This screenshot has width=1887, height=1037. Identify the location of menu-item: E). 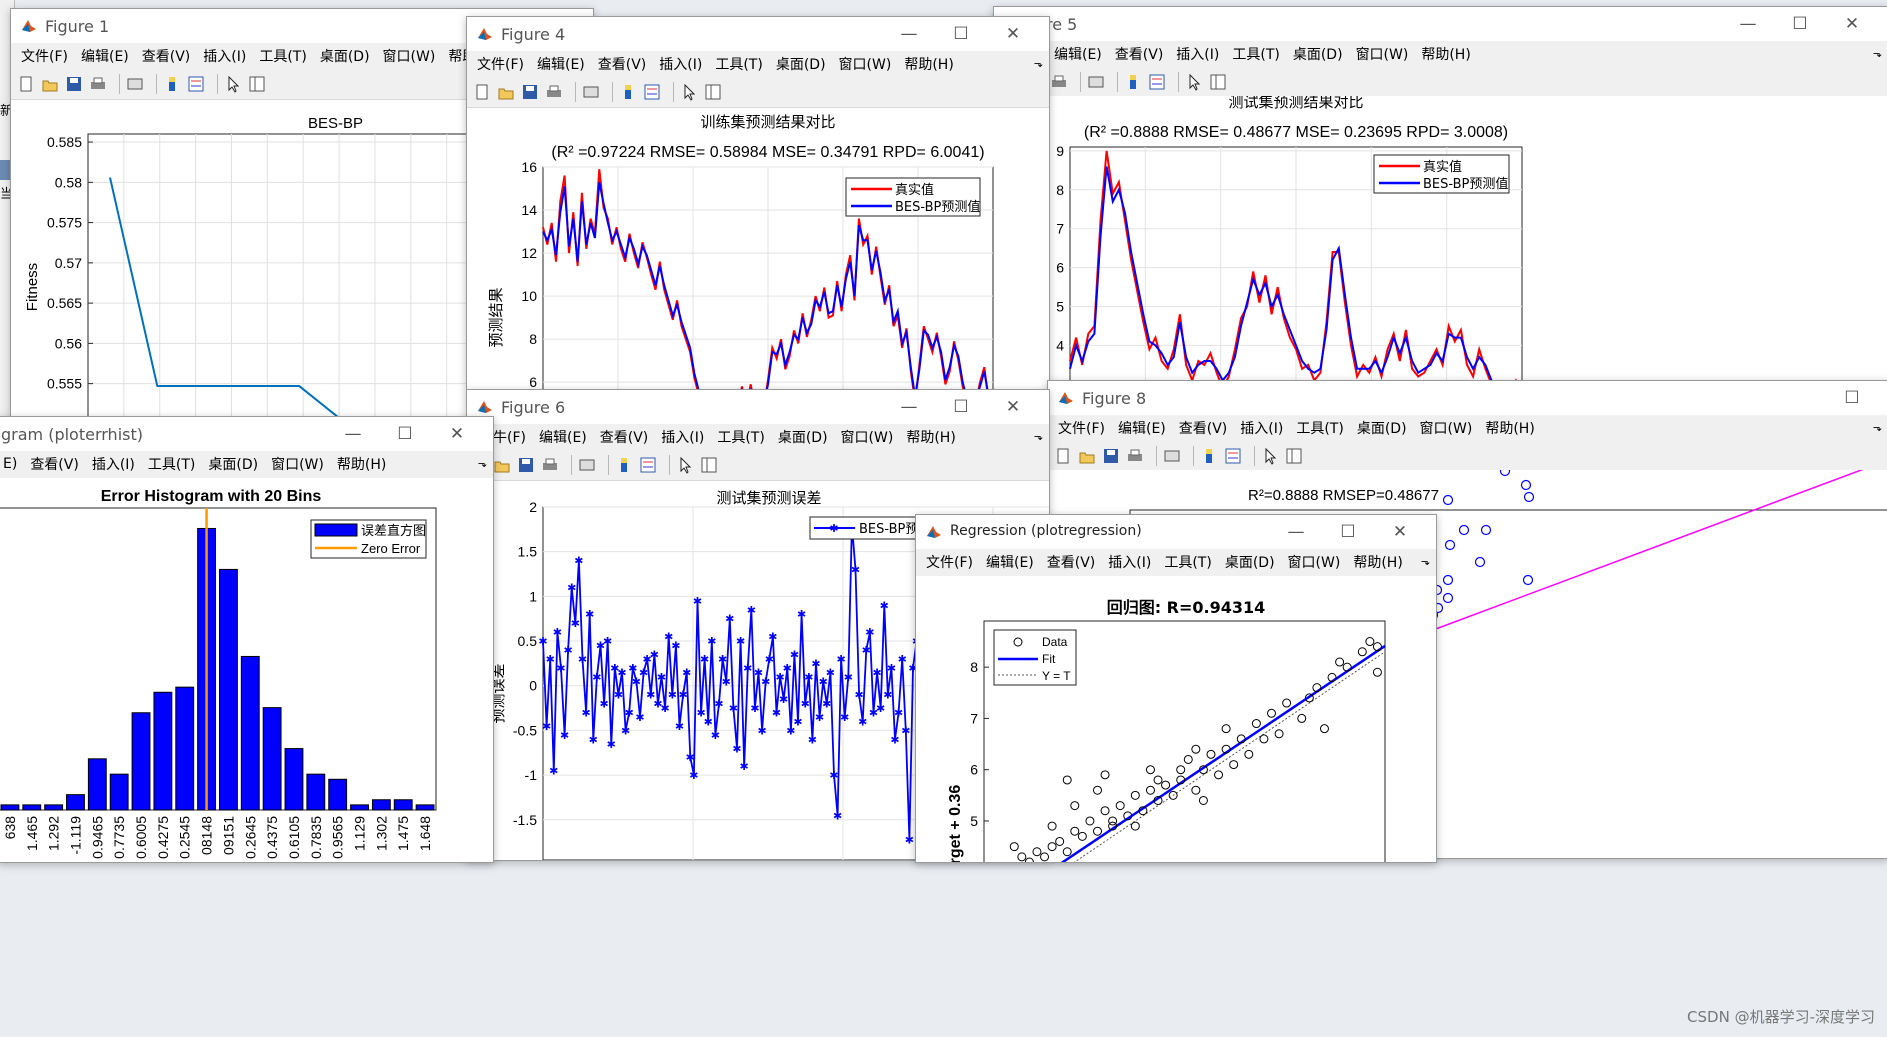
(10, 464).